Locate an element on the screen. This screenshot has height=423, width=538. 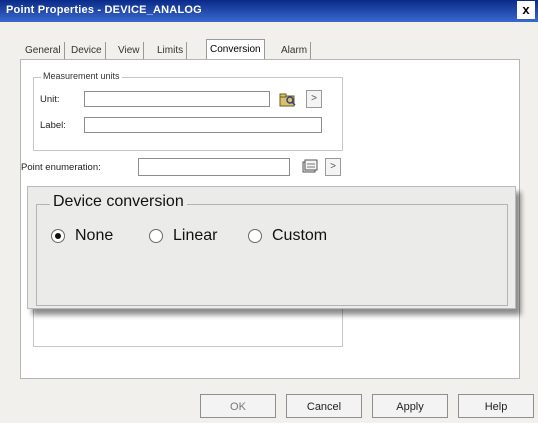
radio-custom: Custom is located at coordinates (287, 236).